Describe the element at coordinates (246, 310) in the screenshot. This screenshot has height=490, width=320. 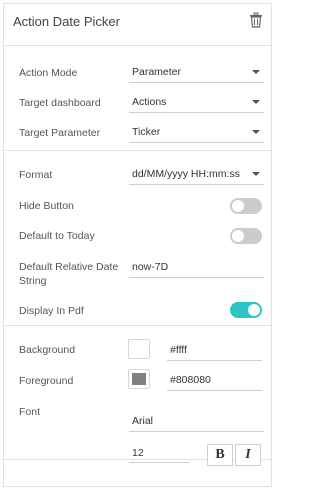
I see `display-in-pdf-toggle` at that location.